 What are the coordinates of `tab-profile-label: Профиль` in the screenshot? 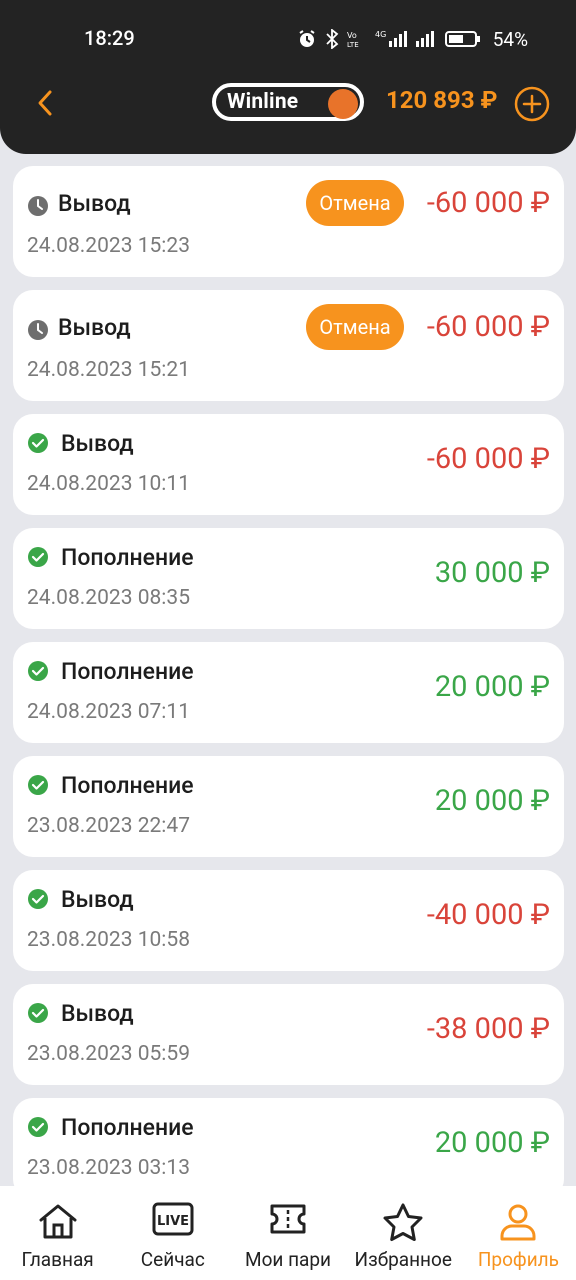 It's located at (518, 1259).